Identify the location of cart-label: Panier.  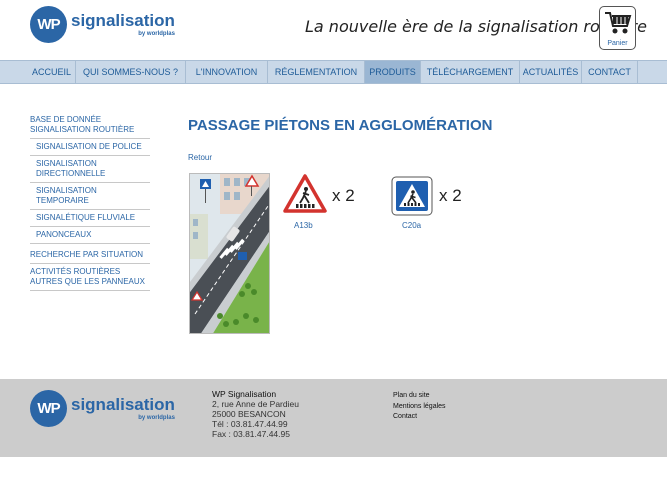
(617, 43).